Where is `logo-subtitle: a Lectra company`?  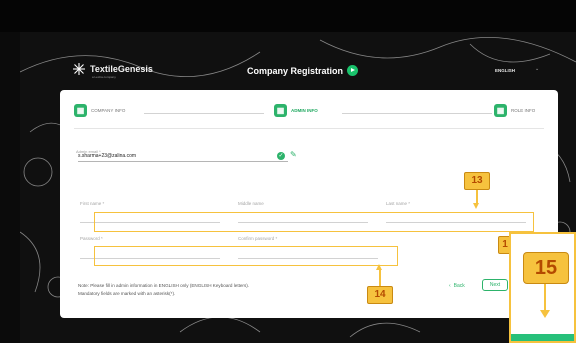 logo-subtitle: a Lectra company is located at coordinates (104, 77).